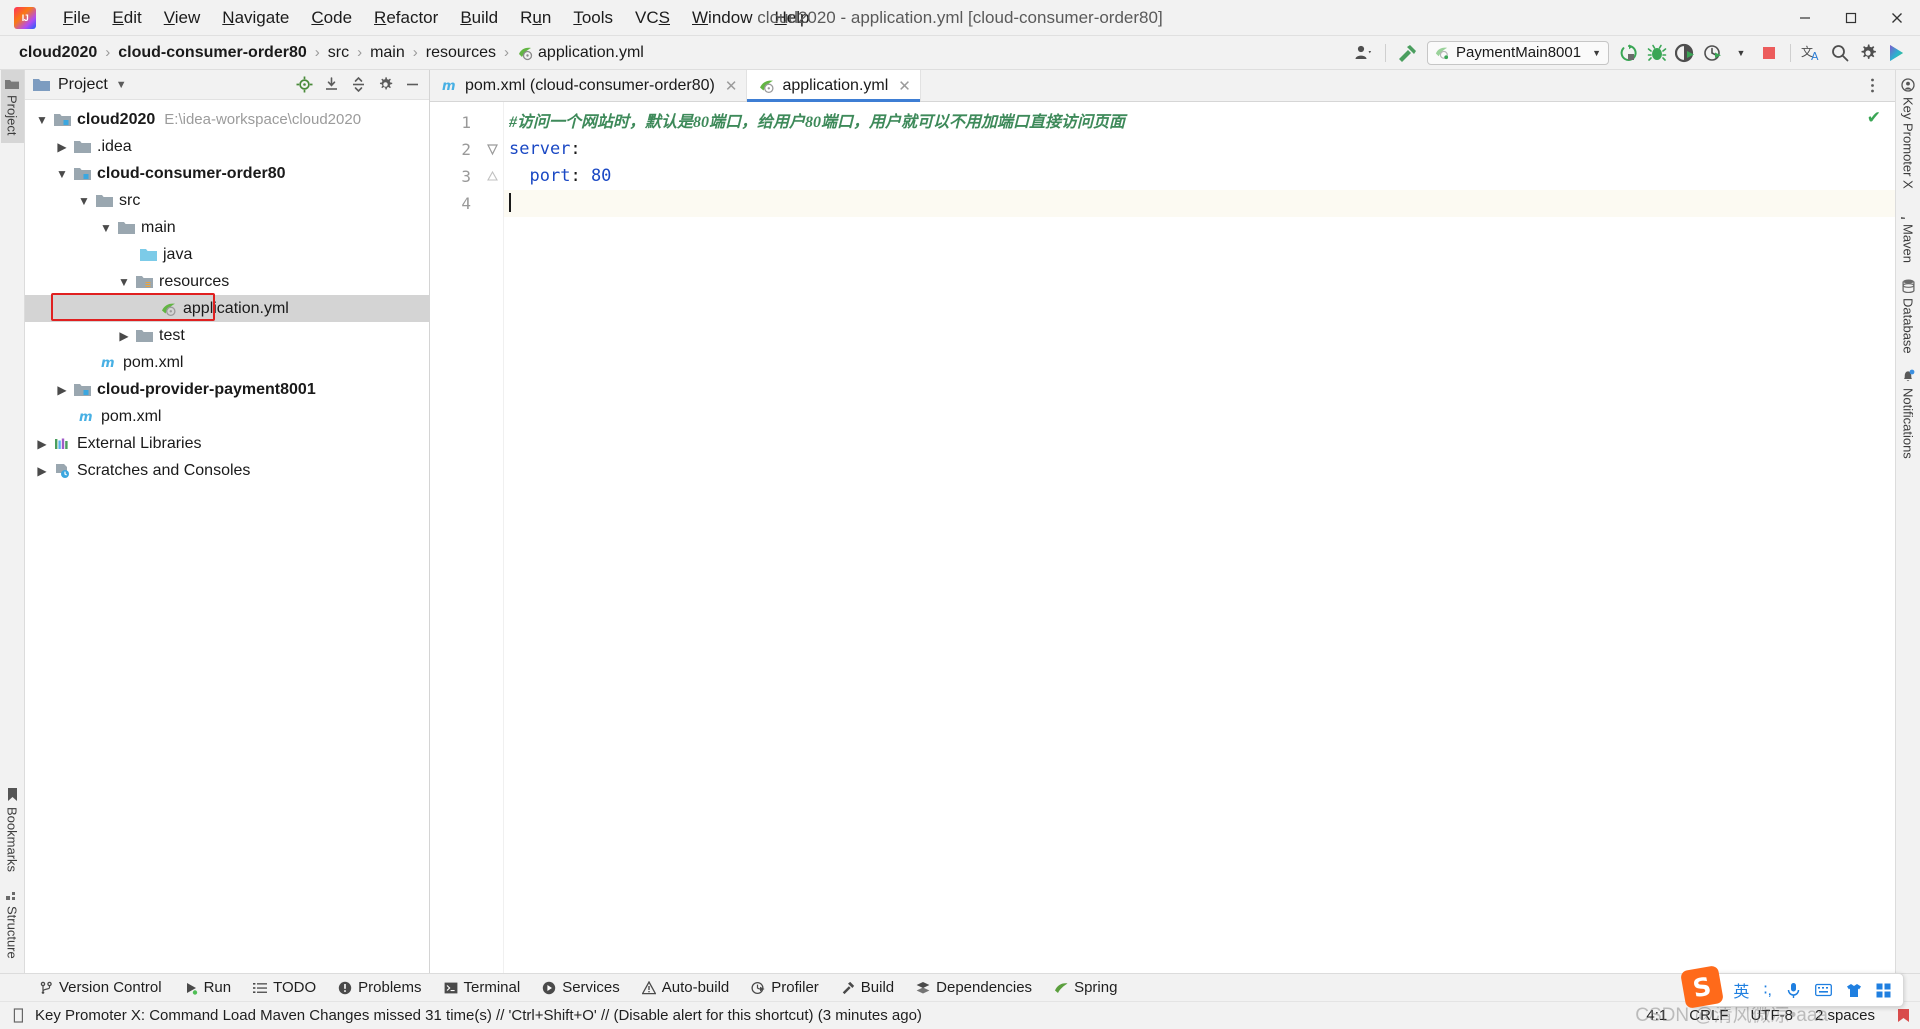 This screenshot has height=1029, width=1920. What do you see at coordinates (412, 85) in the screenshot?
I see `hide-panel-icon` at bounding box center [412, 85].